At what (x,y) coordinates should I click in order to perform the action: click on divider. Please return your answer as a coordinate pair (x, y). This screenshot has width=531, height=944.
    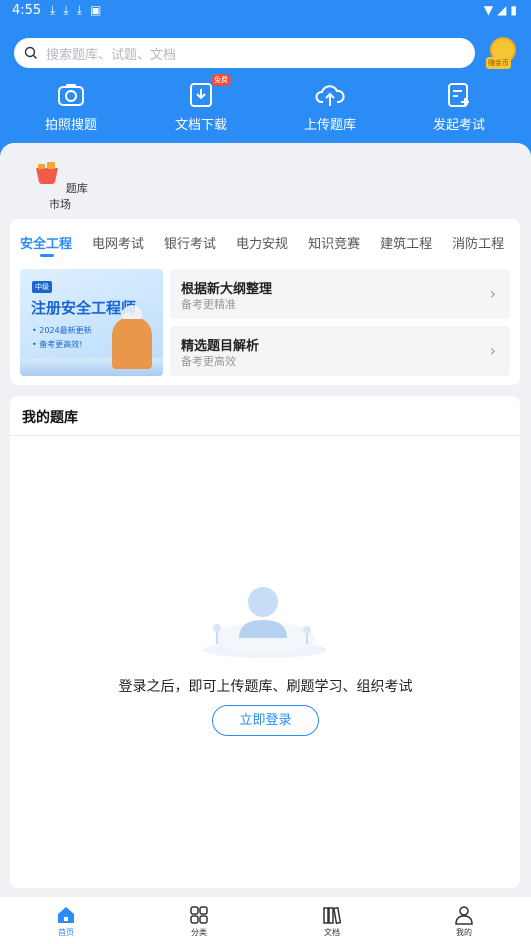
    Looking at the image, I should click on (265, 435).